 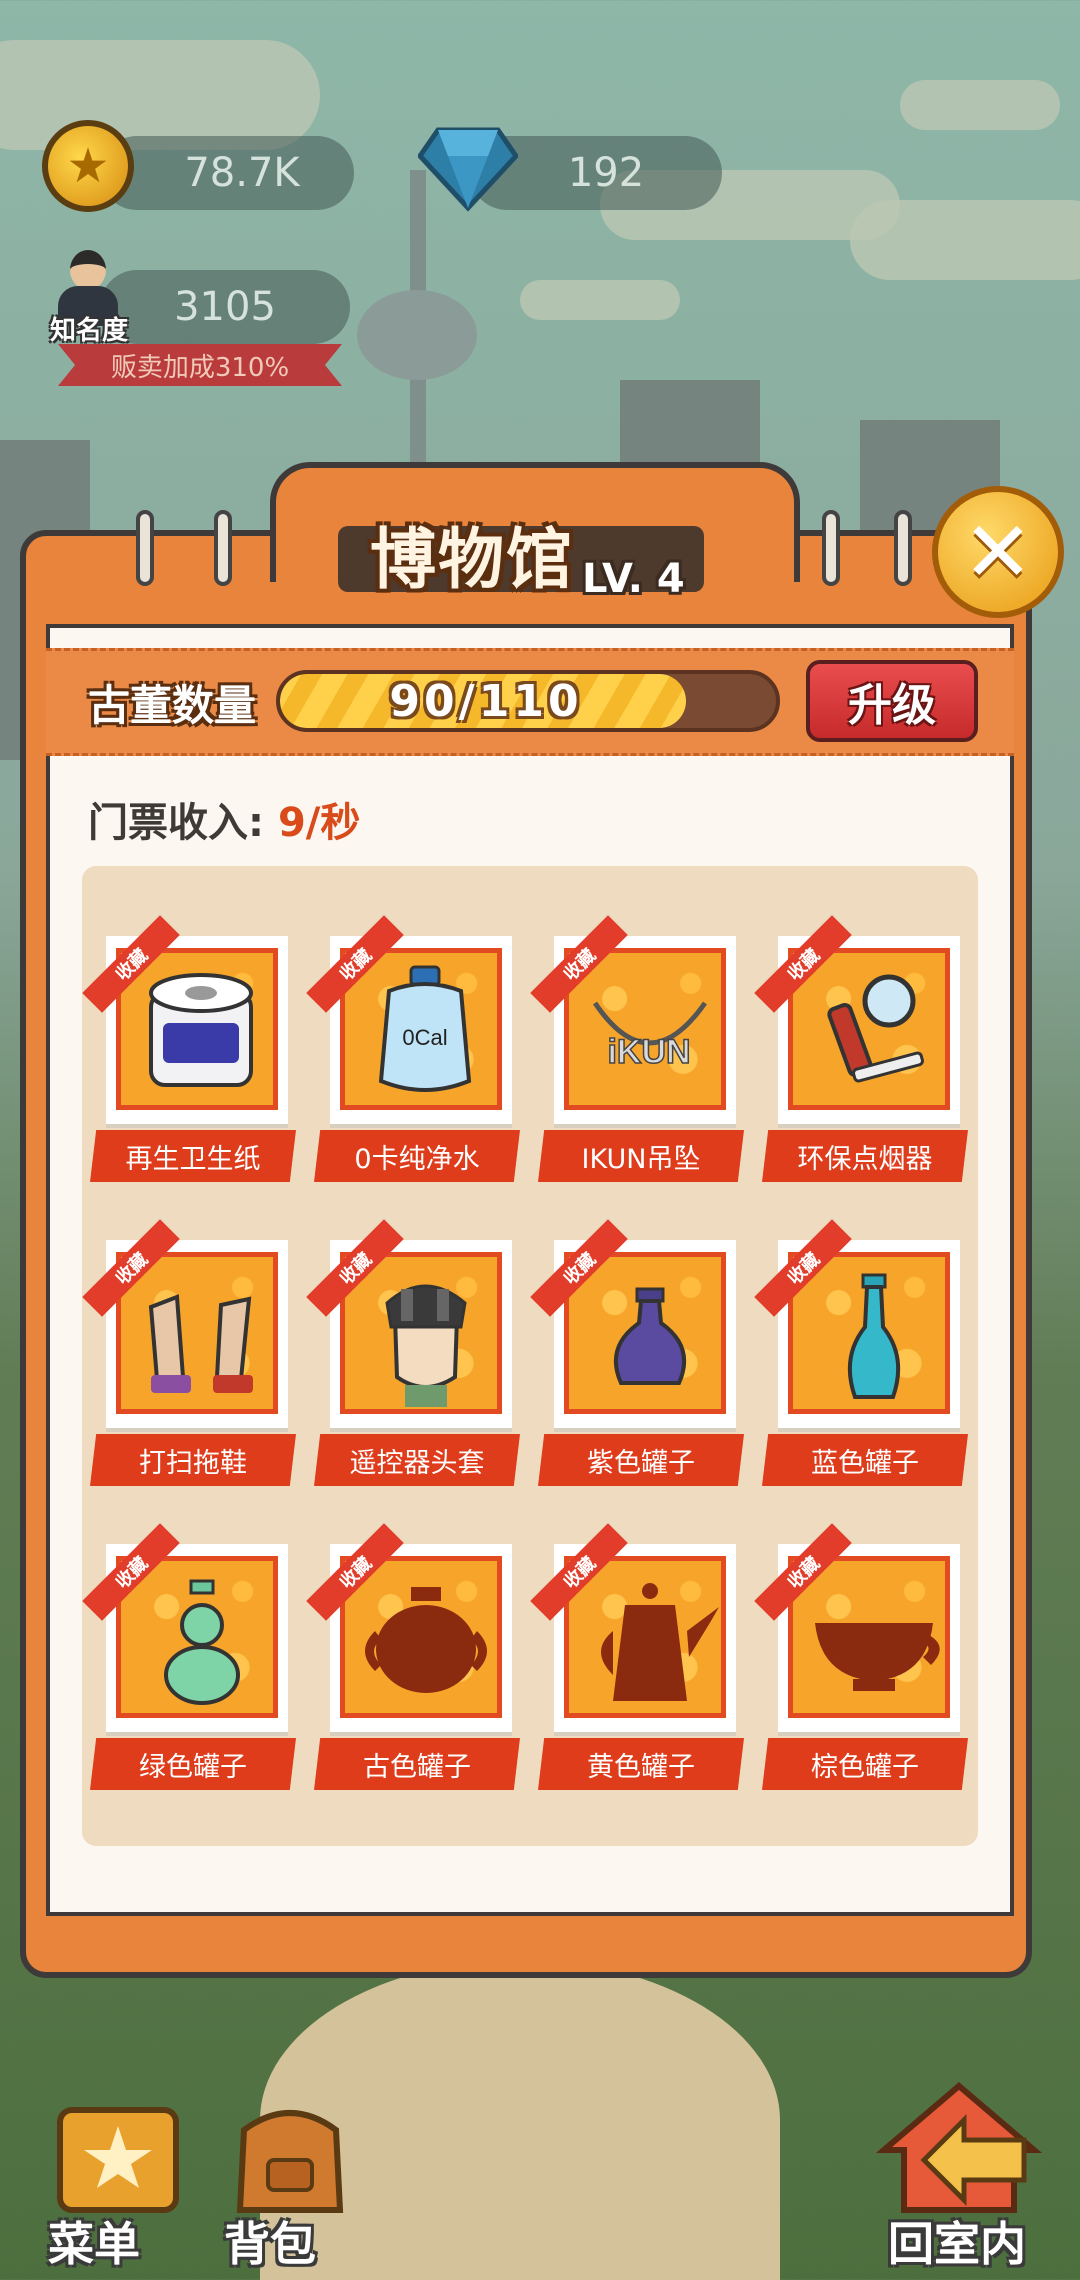 I want to click on collection-item: 0Cal 收藏 0卡纯净水, so click(x=414, y=1048).